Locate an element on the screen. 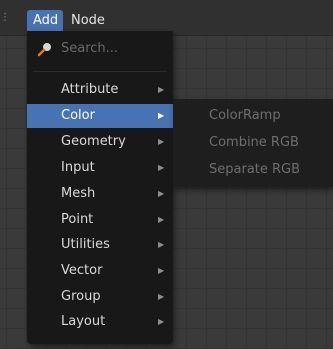 This screenshot has width=333, height=349. header-grip-icon: ⋮ is located at coordinates (5, 18).